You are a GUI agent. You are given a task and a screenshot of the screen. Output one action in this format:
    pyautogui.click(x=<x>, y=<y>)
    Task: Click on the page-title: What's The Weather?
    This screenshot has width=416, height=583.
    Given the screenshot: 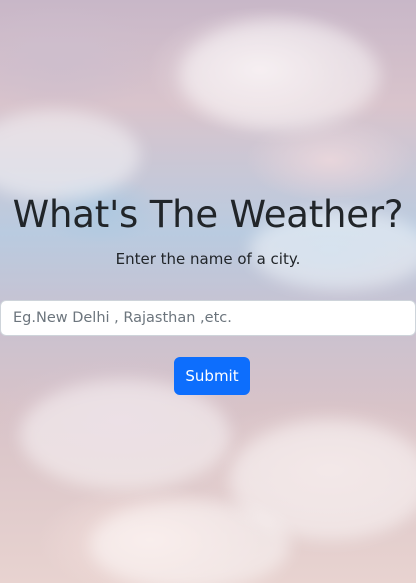 What is the action you would take?
    pyautogui.click(x=208, y=214)
    